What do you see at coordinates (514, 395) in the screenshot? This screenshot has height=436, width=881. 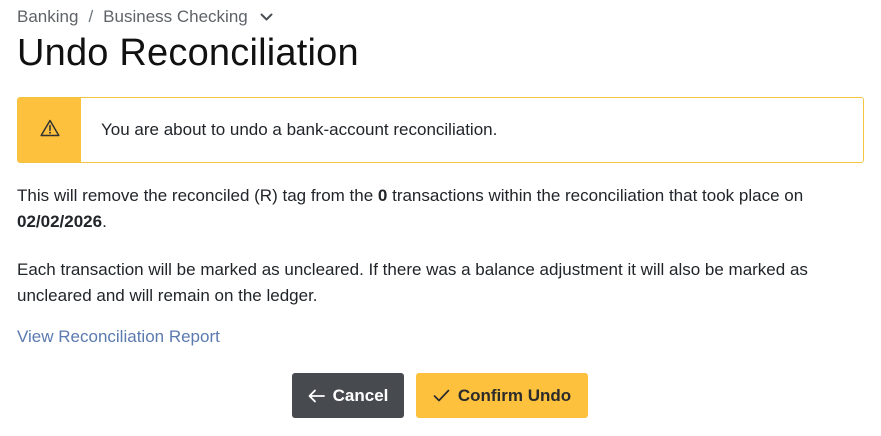 I see `confirm-label: Confirm Undo` at bounding box center [514, 395].